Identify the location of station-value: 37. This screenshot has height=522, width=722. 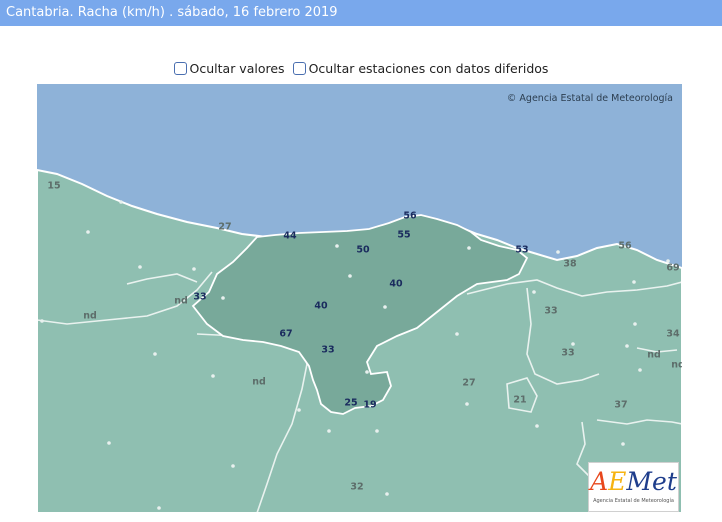
(620, 405).